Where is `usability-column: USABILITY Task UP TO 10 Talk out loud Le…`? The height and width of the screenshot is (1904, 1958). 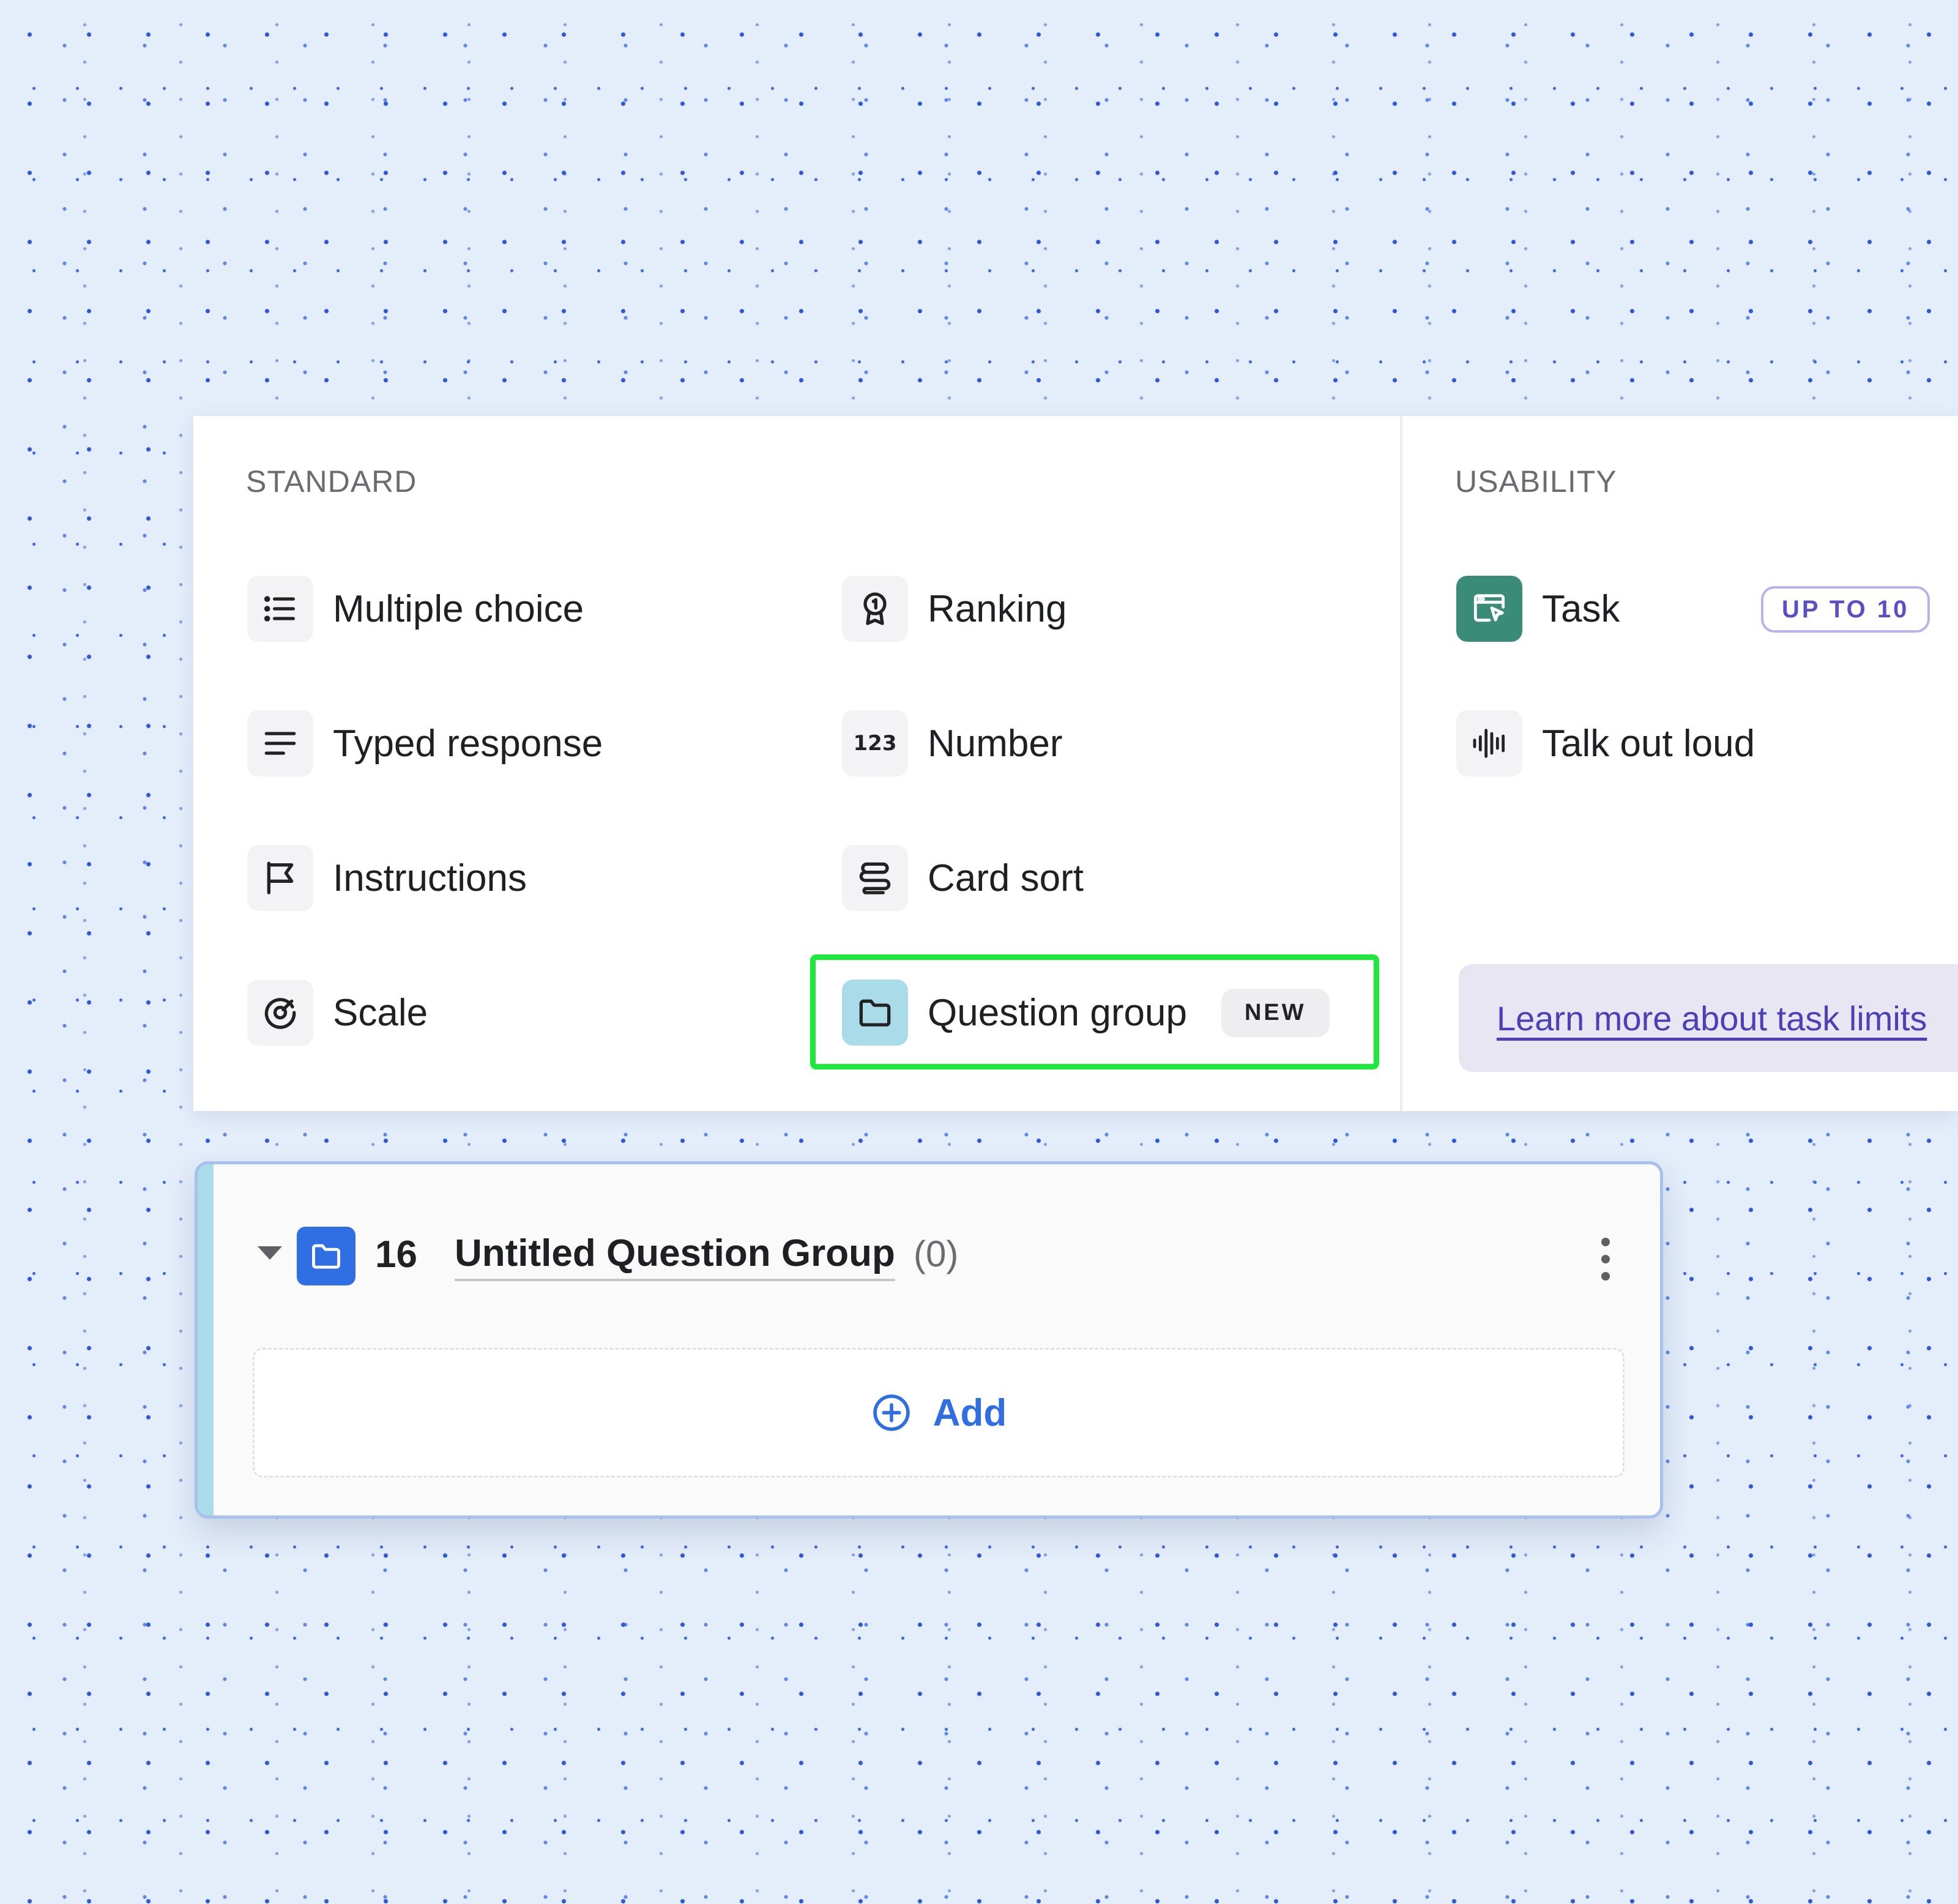 usability-column: USABILITY Task UP TO 10 Talk out loud Le… is located at coordinates (1680, 763).